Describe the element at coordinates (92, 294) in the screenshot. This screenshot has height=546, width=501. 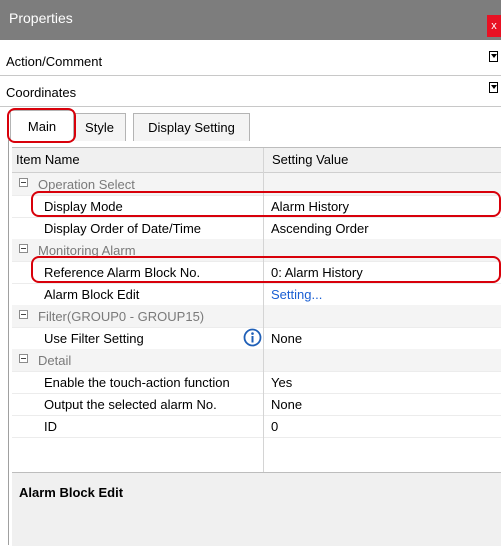
I see `prop-name: Alarm Block Edit` at that location.